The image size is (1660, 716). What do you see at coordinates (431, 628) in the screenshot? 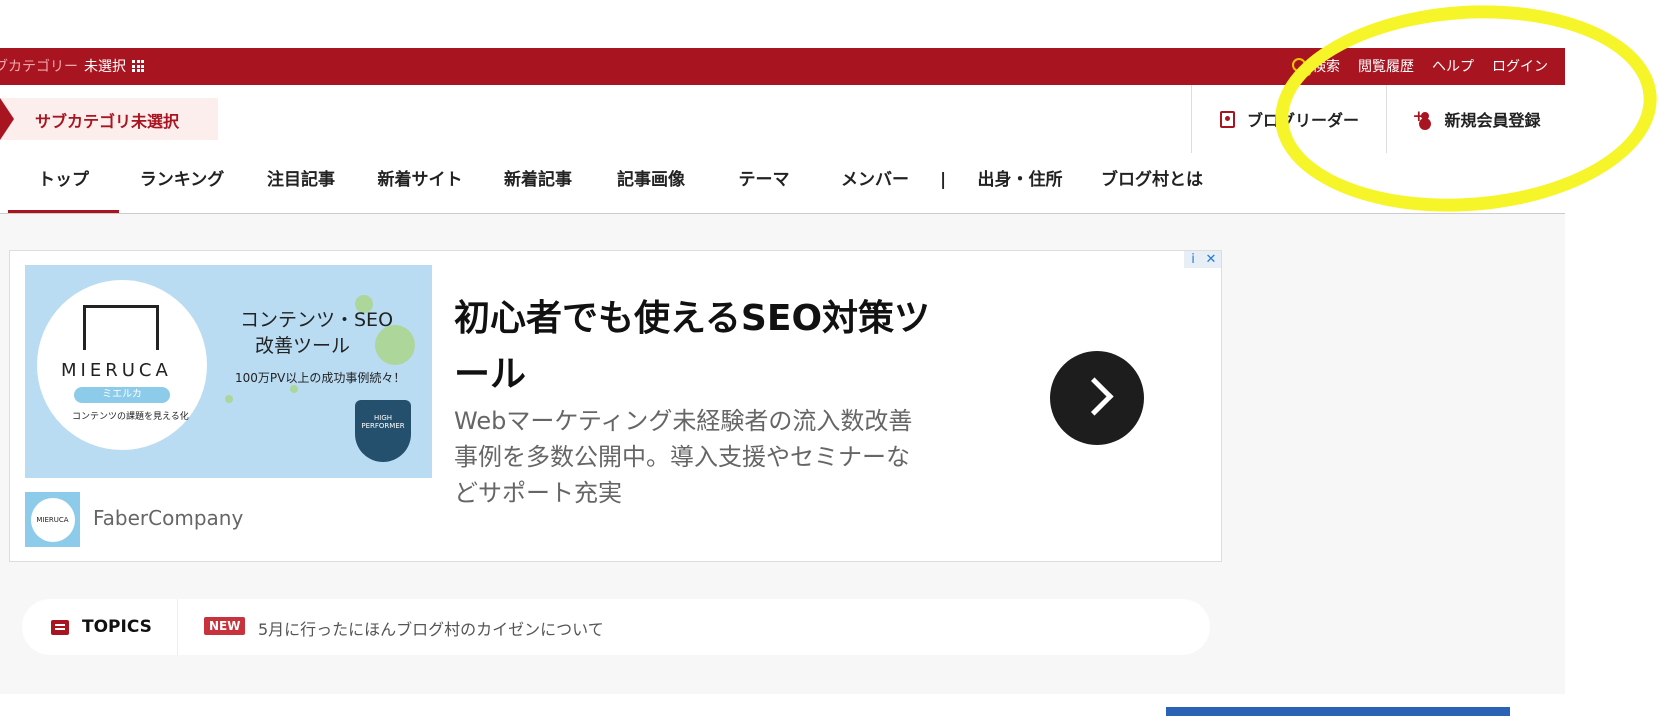
I see `topic-link: 5月に行ったにほんブログ村のカイゼンについて` at bounding box center [431, 628].